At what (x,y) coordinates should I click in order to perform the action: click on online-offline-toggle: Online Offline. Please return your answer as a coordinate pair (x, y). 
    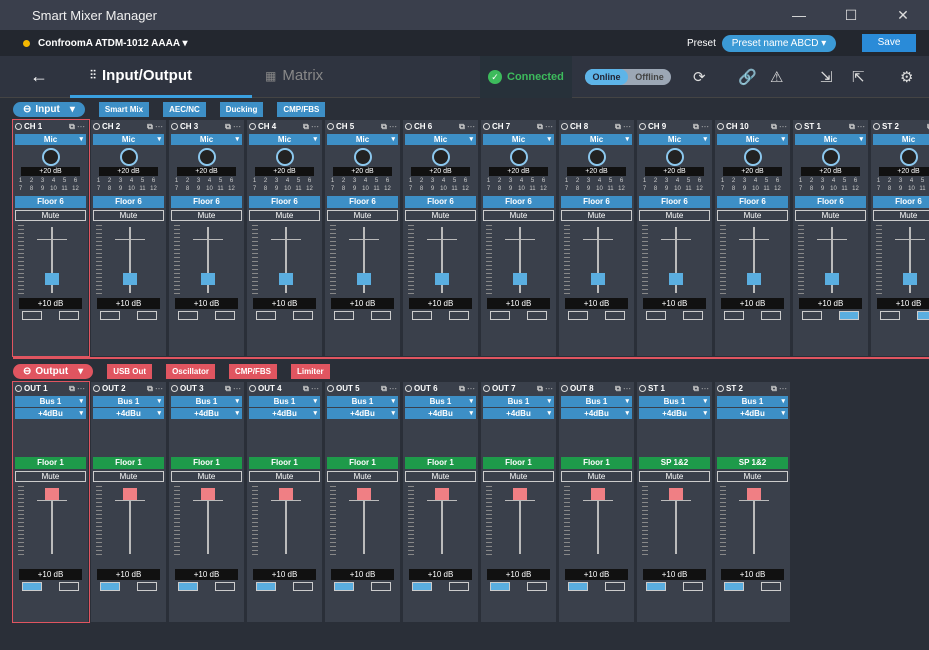
    Looking at the image, I should click on (628, 77).